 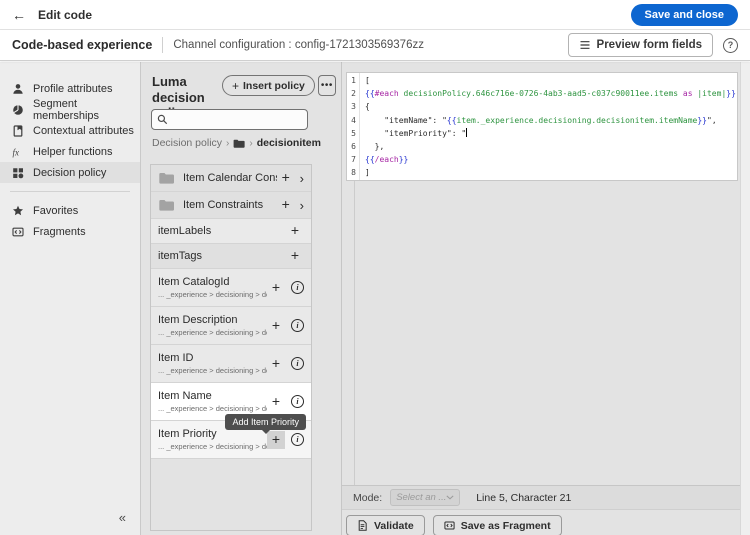 What do you see at coordinates (274, 85) in the screenshot?
I see `insert-policy-label: Insert policy` at bounding box center [274, 85].